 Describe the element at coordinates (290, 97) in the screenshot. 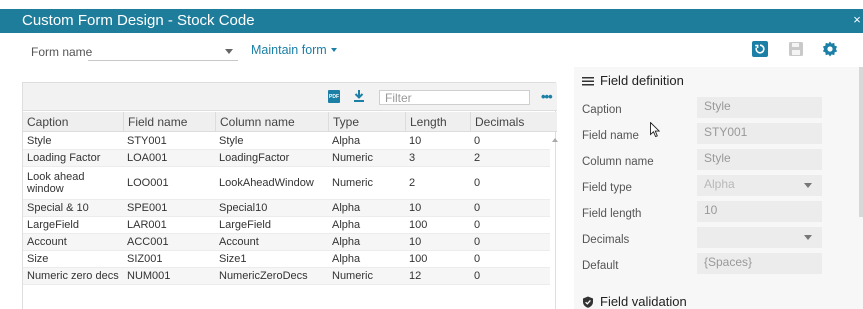

I see `grid-toolbar: PDF •••` at that location.